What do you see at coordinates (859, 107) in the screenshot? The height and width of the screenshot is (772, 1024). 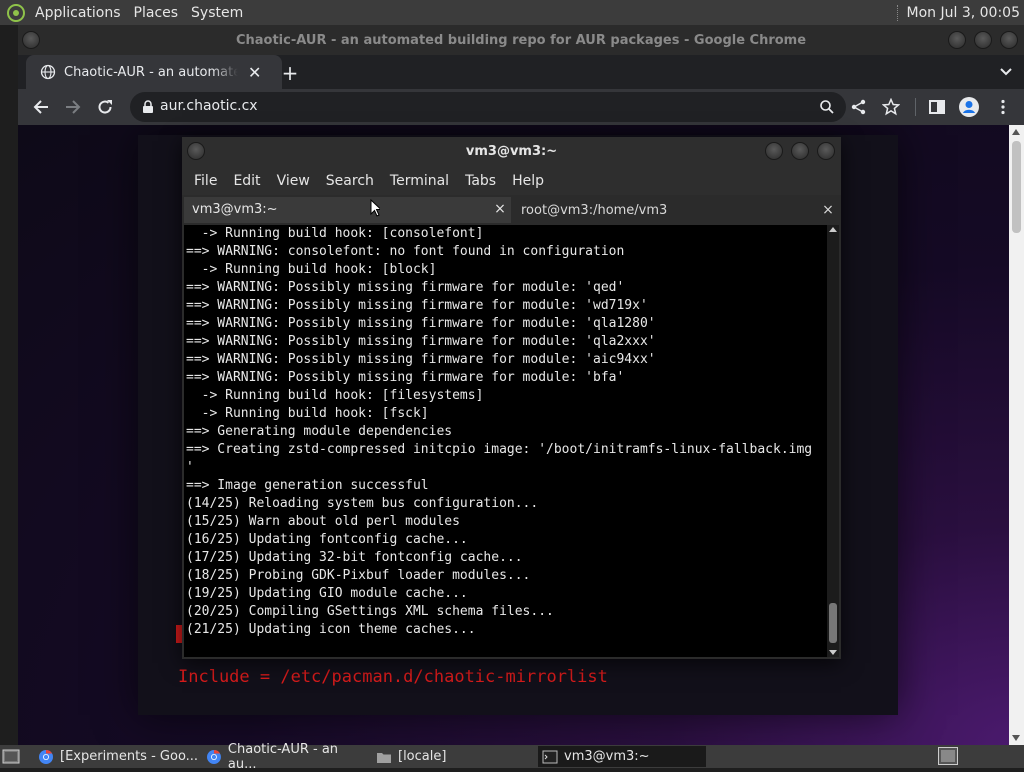 I see `share-icon` at bounding box center [859, 107].